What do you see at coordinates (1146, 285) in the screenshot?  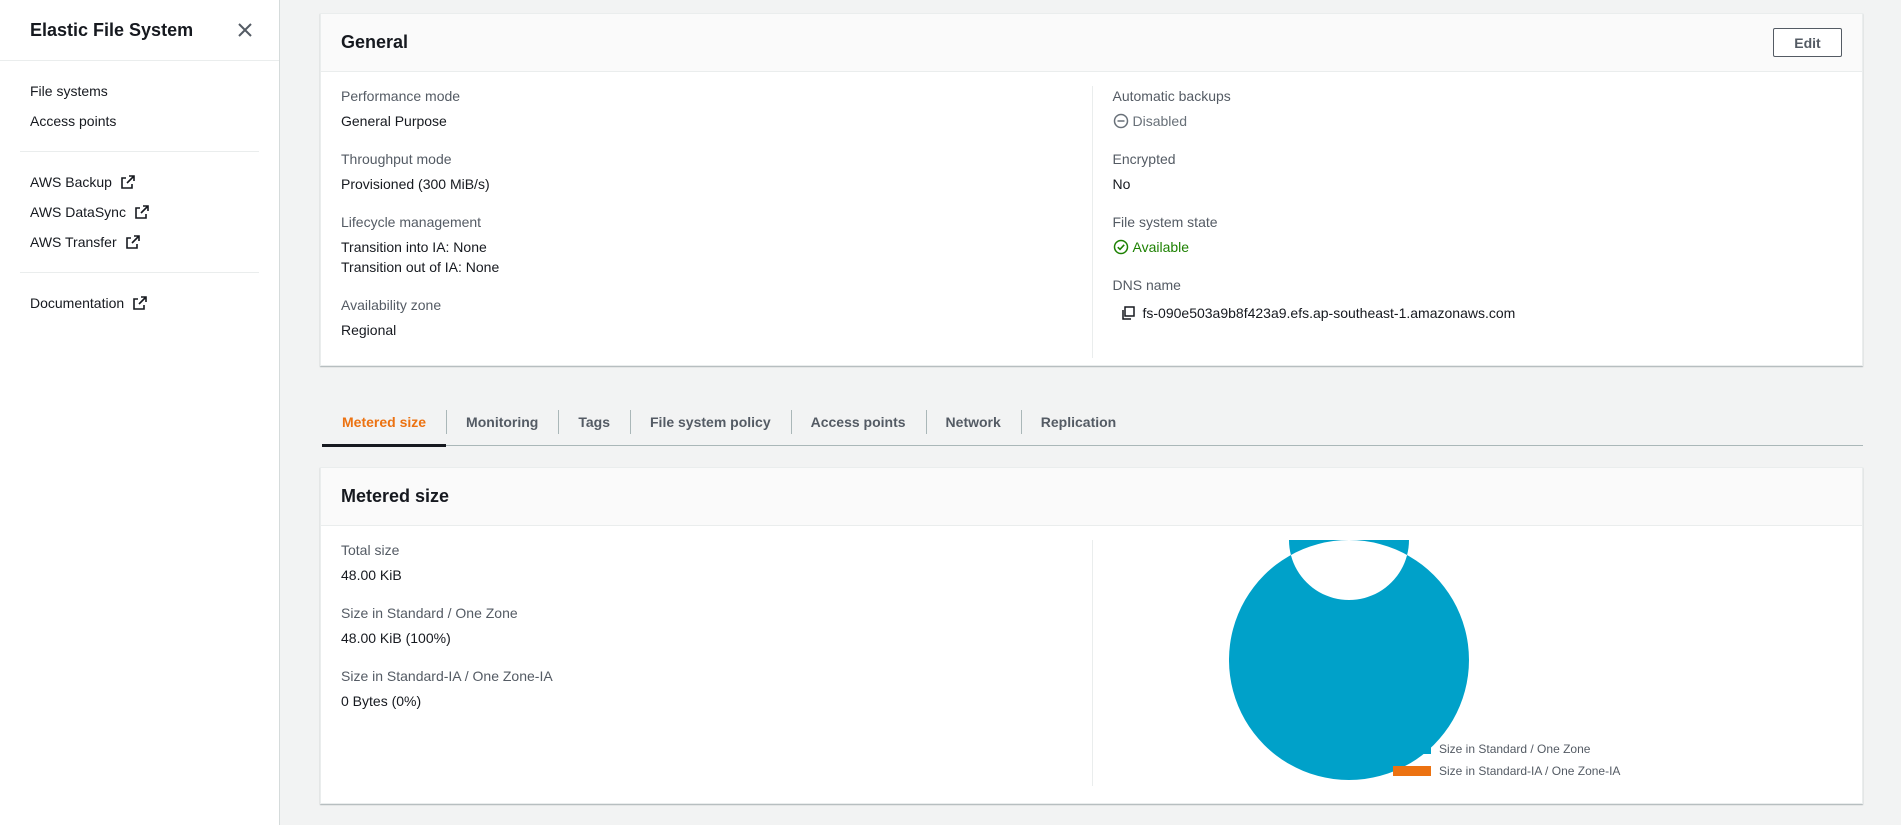 I see `dns-name-label: DNS name` at bounding box center [1146, 285].